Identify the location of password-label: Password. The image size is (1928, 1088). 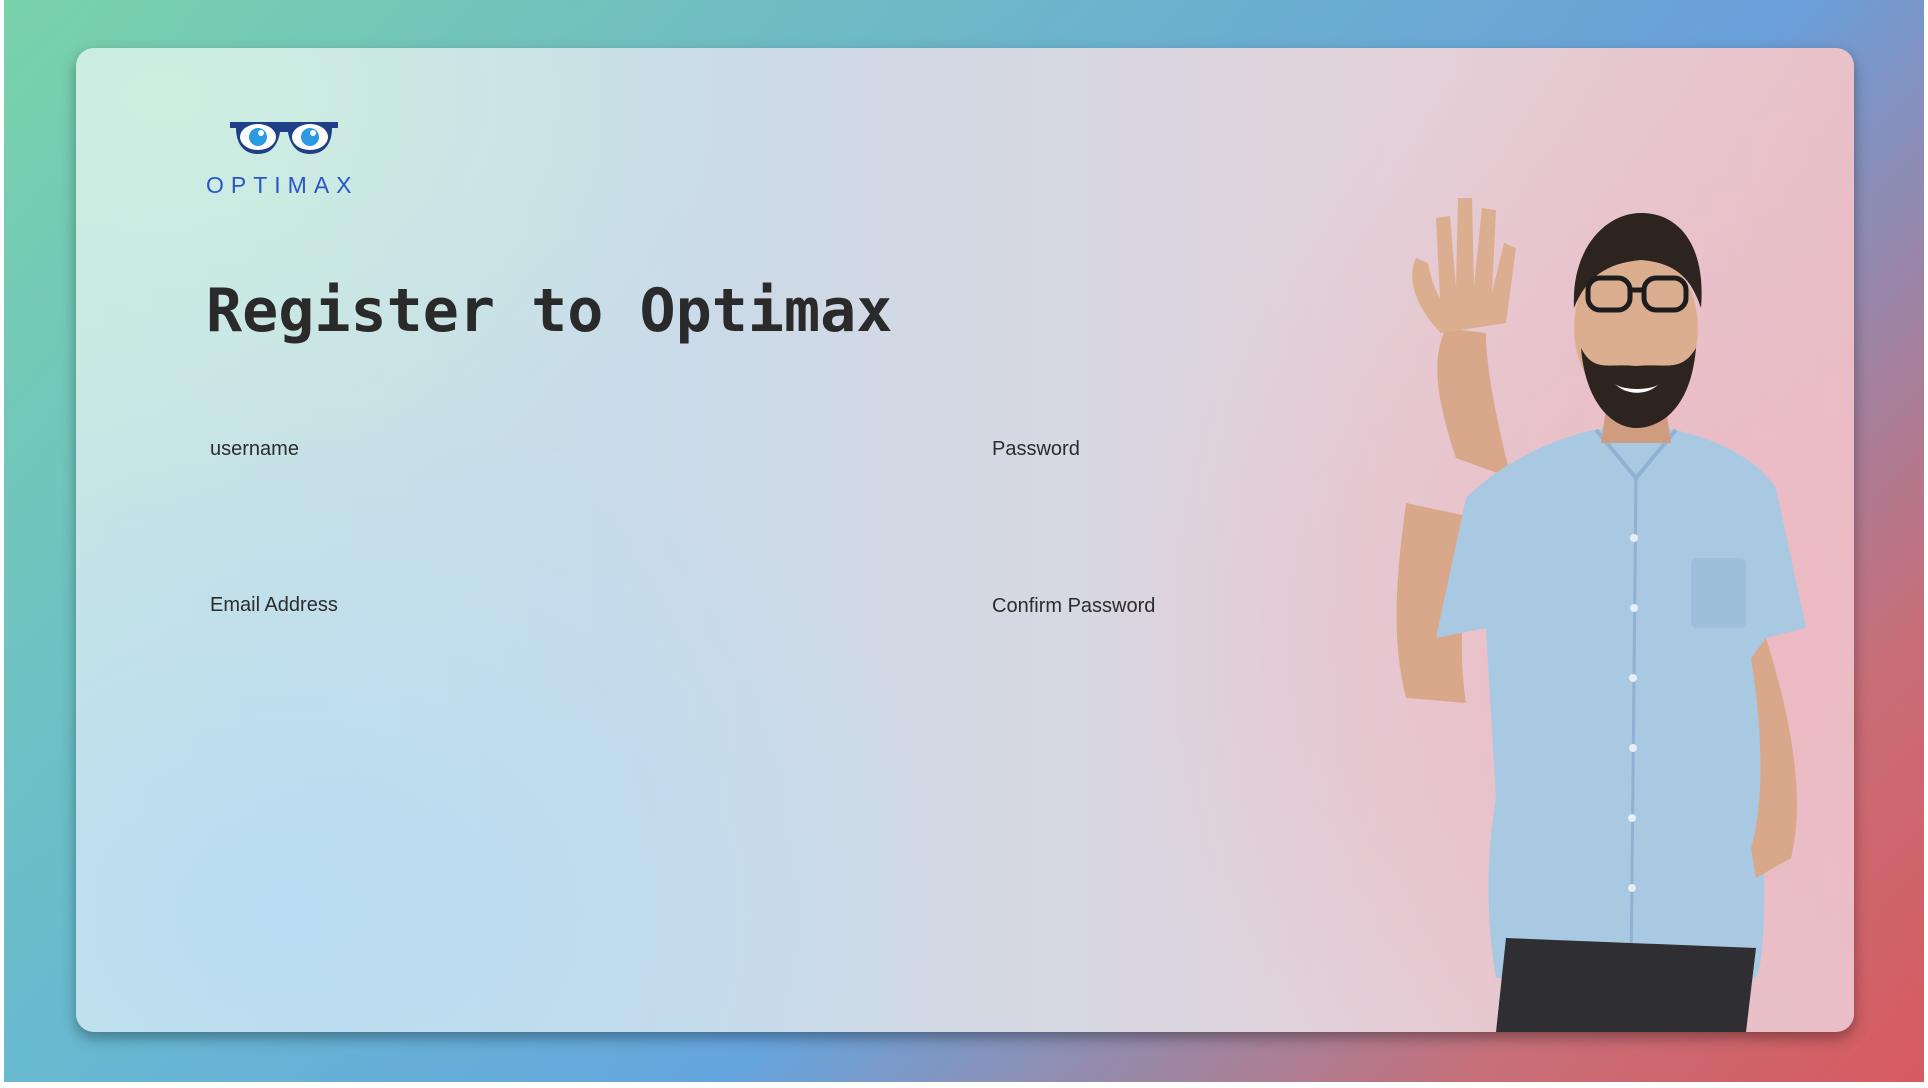
(1036, 449).